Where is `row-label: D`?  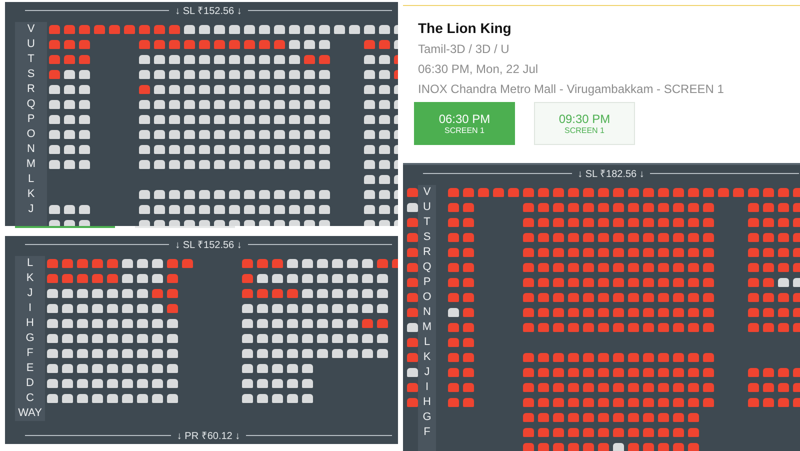
row-label: D is located at coordinates (30, 383).